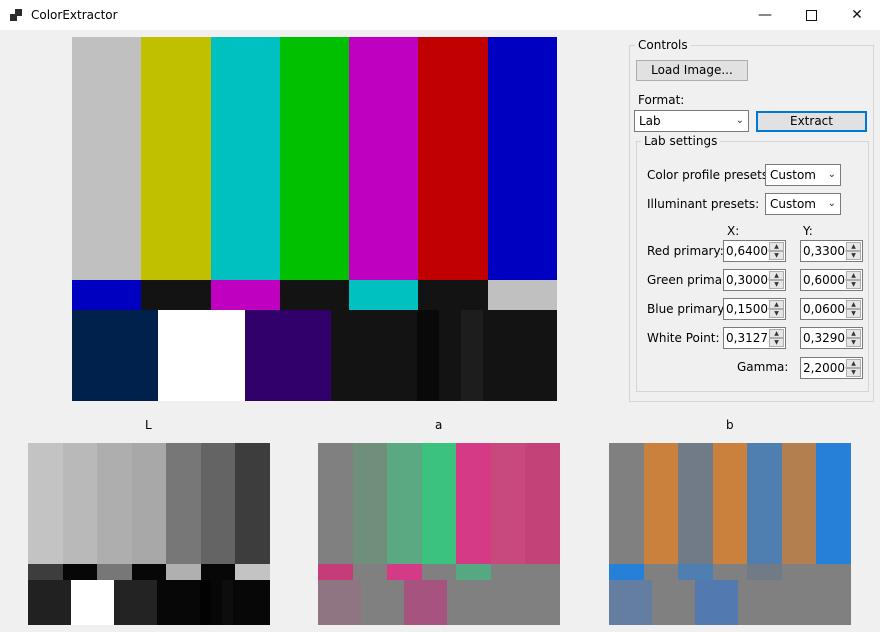 This screenshot has height=632, width=880. I want to click on format-value: Lab, so click(650, 121).